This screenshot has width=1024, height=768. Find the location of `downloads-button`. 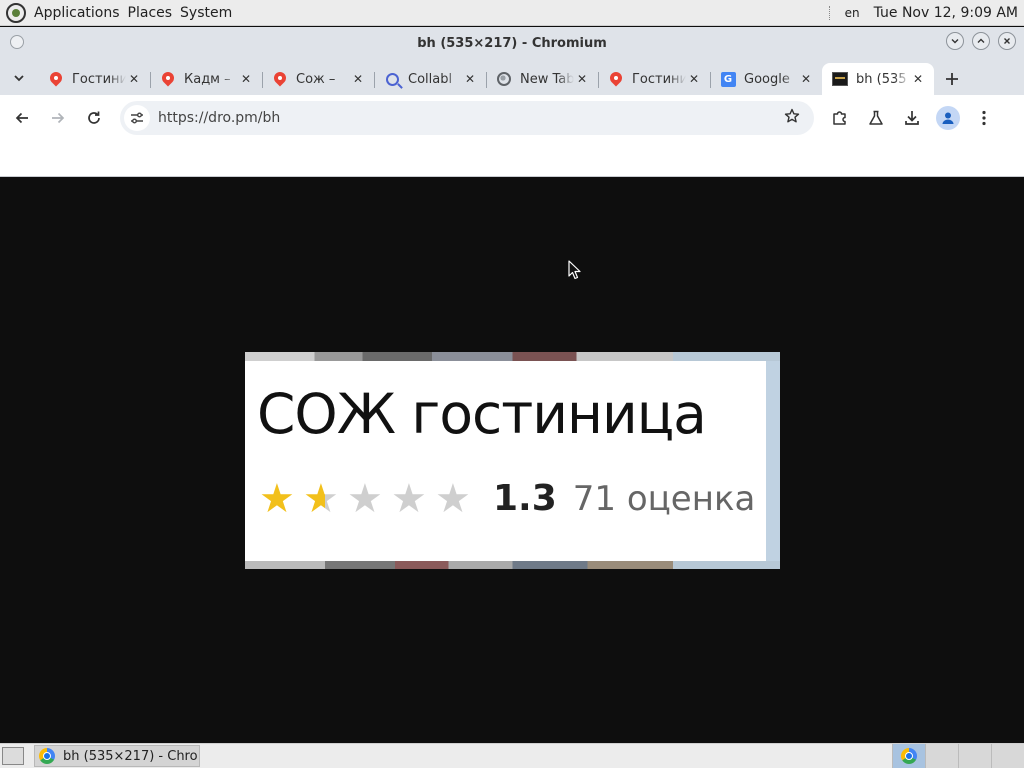

downloads-button is located at coordinates (912, 118).